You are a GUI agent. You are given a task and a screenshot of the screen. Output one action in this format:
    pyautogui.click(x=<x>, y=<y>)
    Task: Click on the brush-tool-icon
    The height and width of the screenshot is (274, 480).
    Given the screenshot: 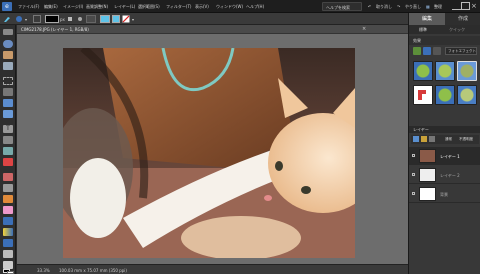 What is the action you would take?
    pyautogui.click(x=8, y=199)
    